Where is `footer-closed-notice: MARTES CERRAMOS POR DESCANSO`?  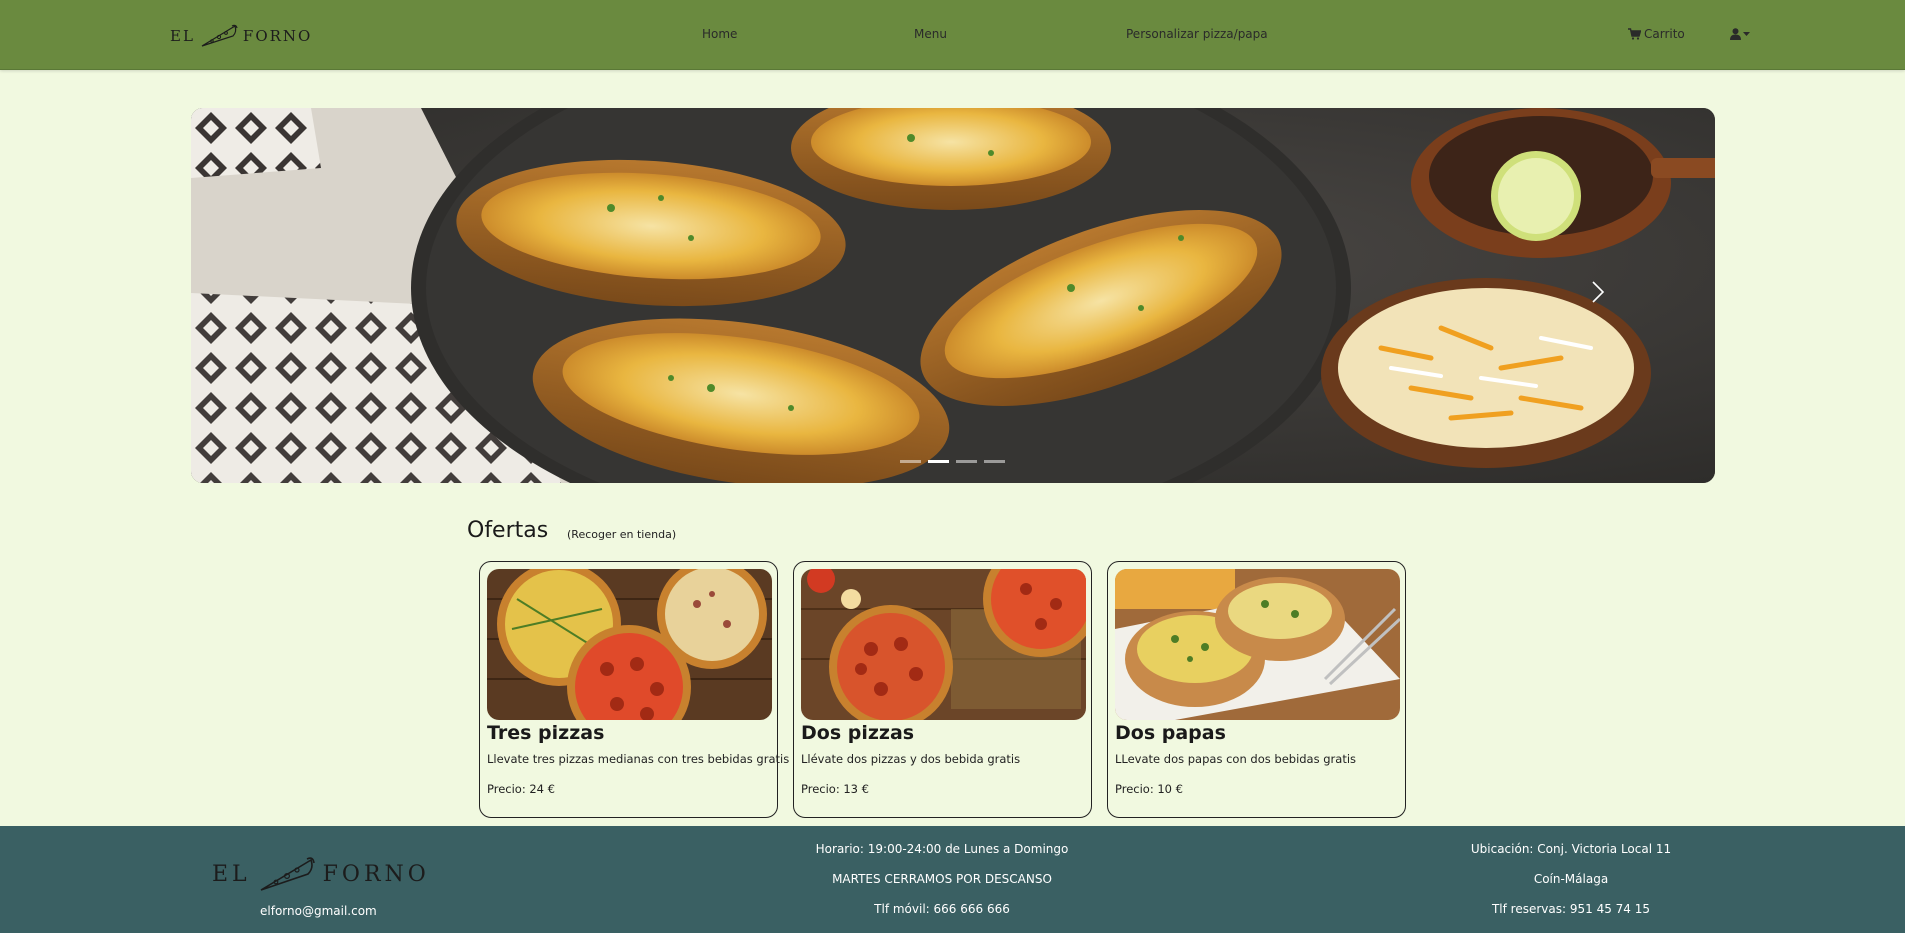 footer-closed-notice: MARTES CERRAMOS POR DESCANSO is located at coordinates (942, 879).